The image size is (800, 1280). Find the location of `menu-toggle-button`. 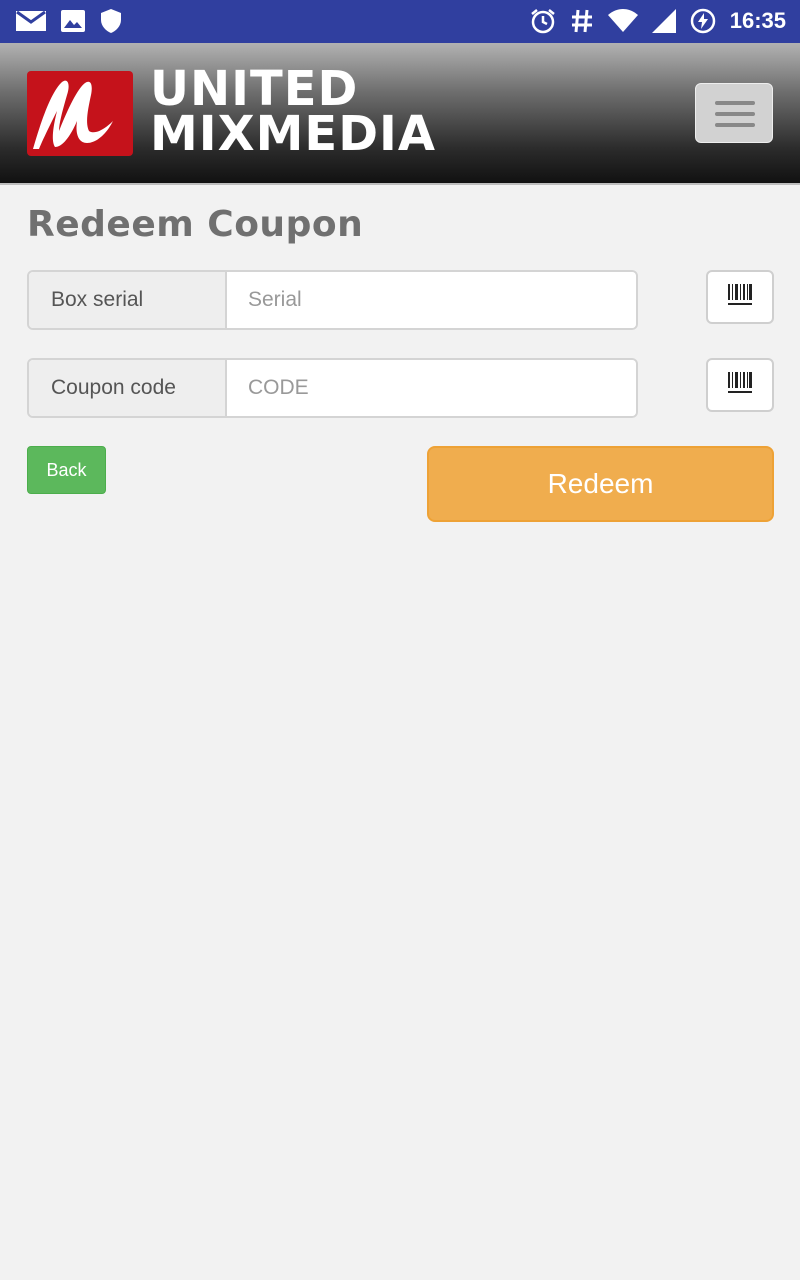

menu-toggle-button is located at coordinates (734, 113).